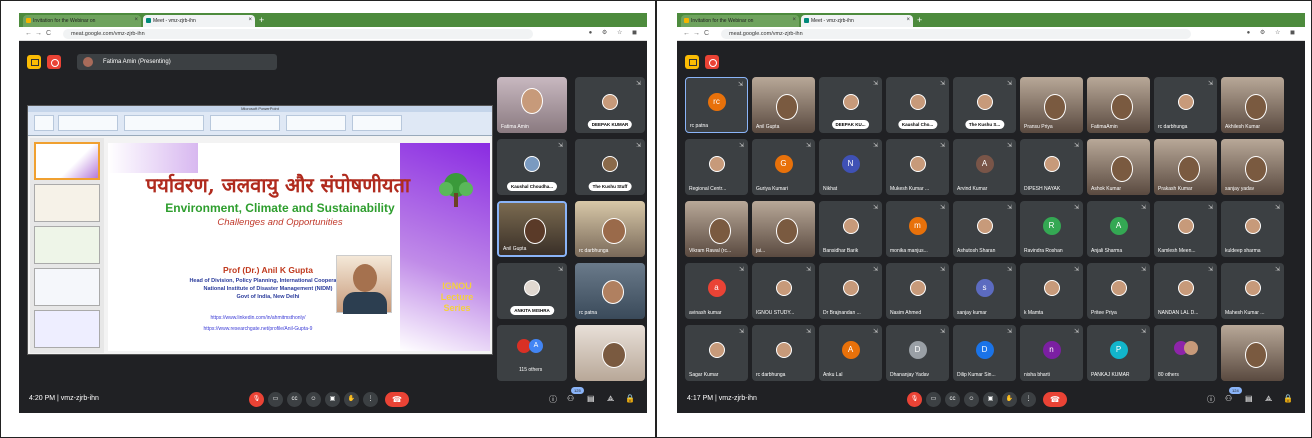 This screenshot has height=438, width=1312. I want to click on participant-tile: ⇲ Nasim Ahmed, so click(917, 291).